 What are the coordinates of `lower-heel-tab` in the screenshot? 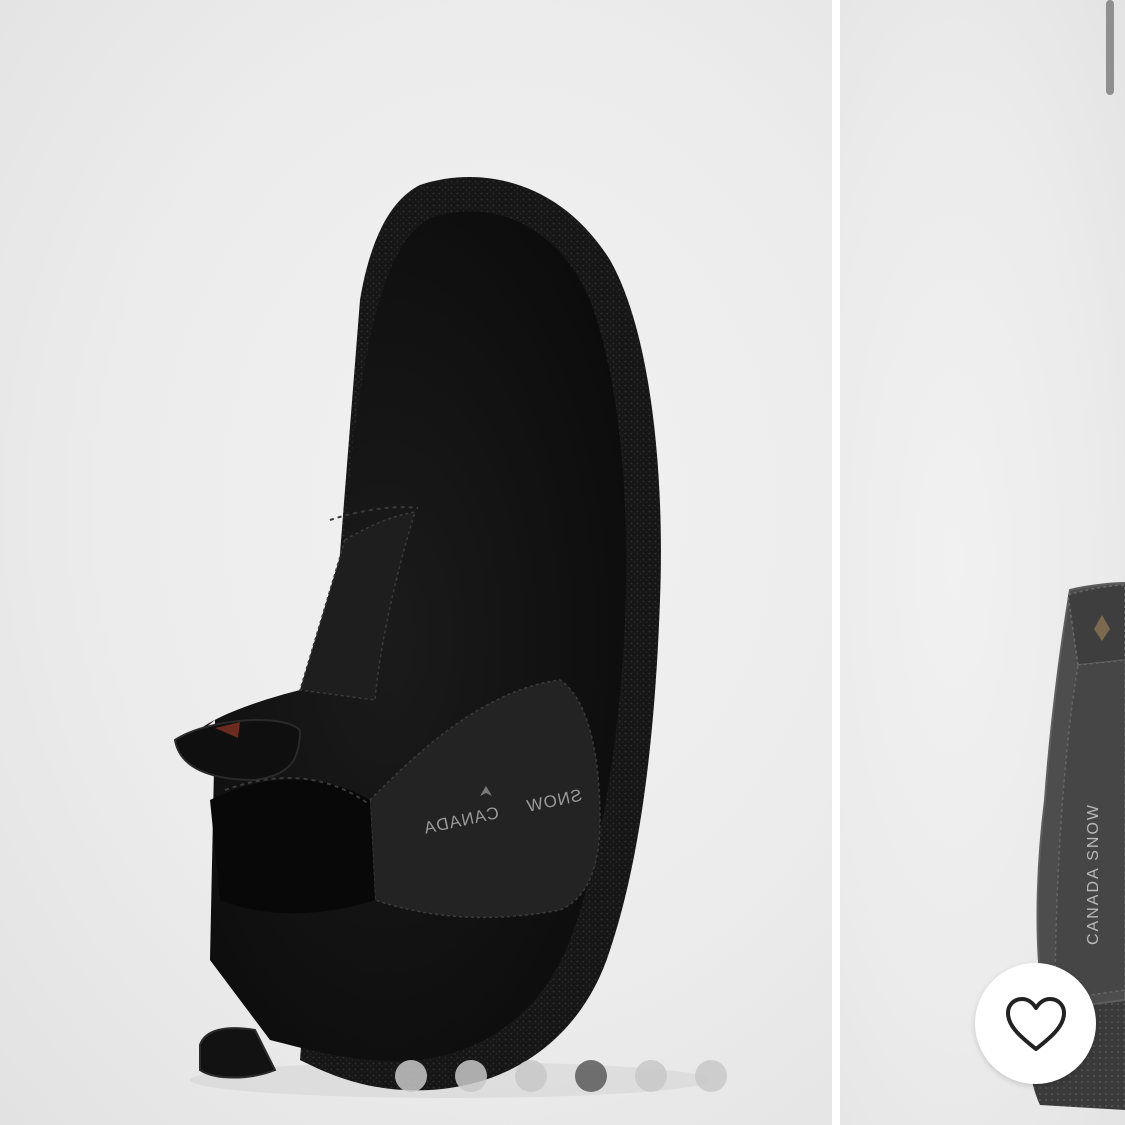 It's located at (238, 1053).